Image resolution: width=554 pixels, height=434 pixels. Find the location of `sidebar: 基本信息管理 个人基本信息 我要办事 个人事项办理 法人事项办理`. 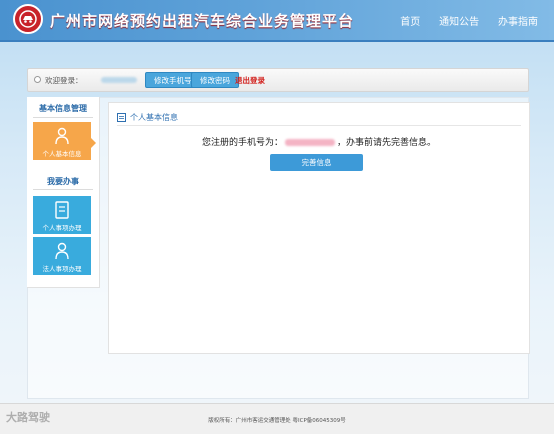

sidebar: 基本信息管理 个人基本信息 我要办事 个人事项办理 法人事项办理 is located at coordinates (63, 192).